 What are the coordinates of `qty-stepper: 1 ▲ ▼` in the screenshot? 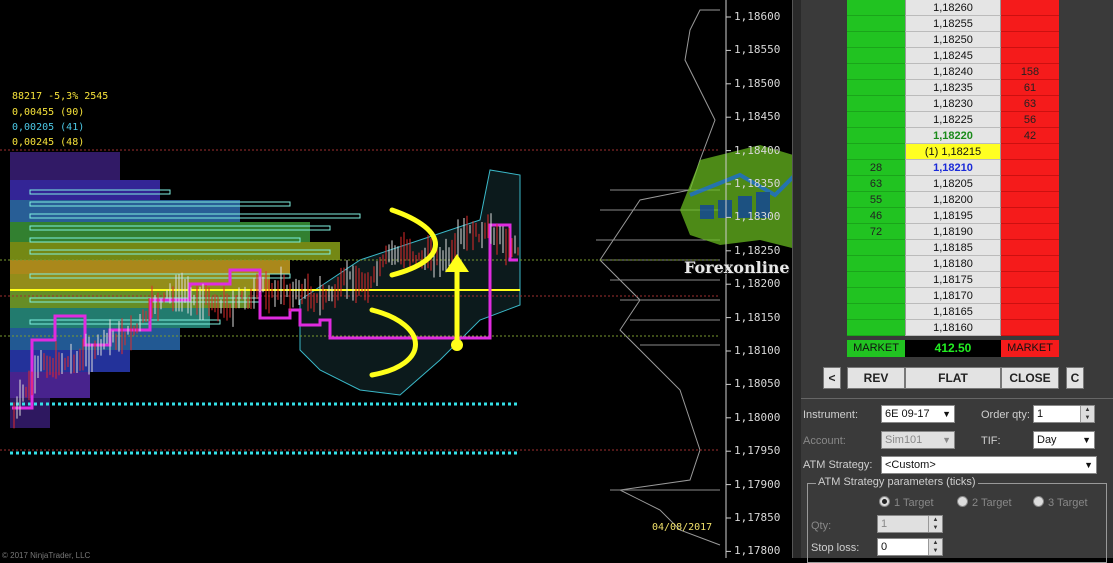 It's located at (910, 524).